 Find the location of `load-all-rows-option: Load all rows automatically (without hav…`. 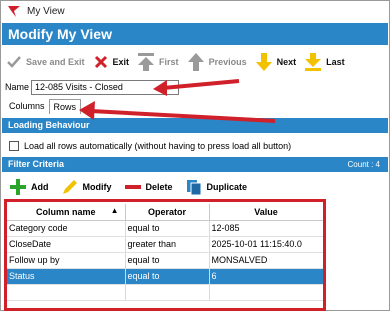

load-all-rows-option: Load all rows automatically (without hav… is located at coordinates (150, 146).